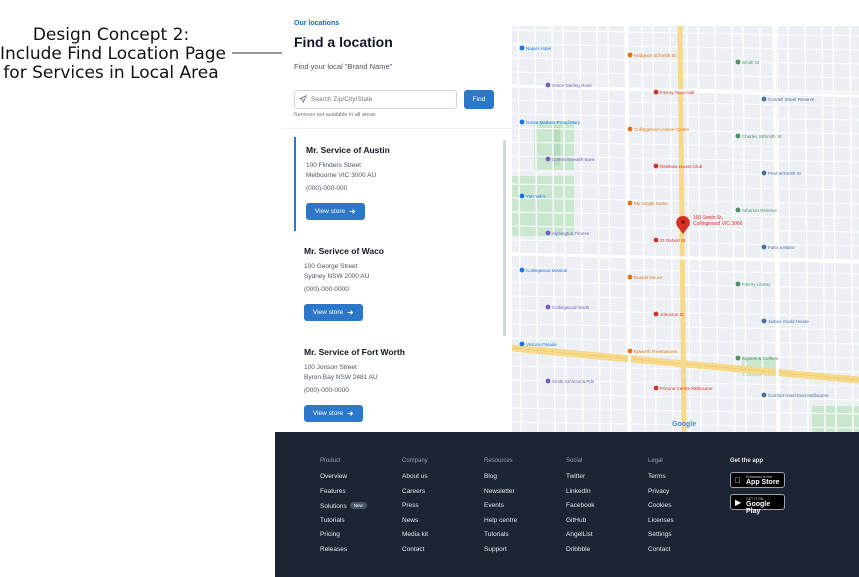 The width and height of the screenshot is (859, 577). Describe the element at coordinates (661, 495) in the screenshot. I see `footer-link: Privacy` at that location.